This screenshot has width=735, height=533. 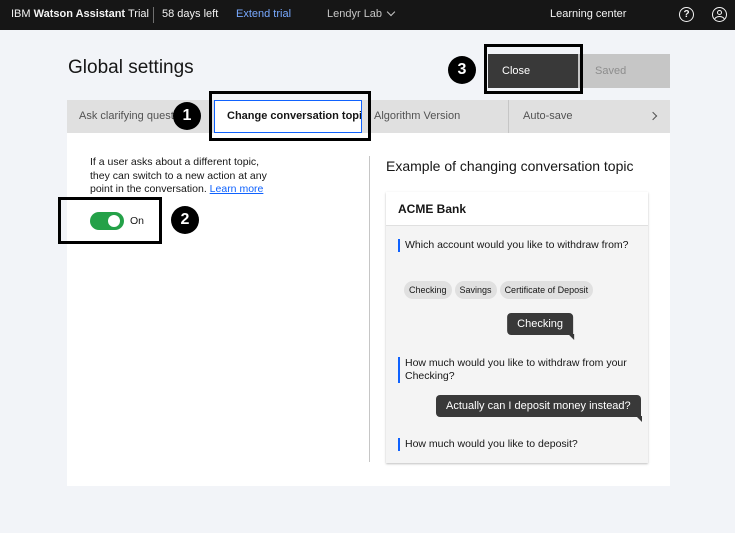 I want to click on chip-certificate-of-deposit: Certificate of Deposit, so click(x=546, y=290).